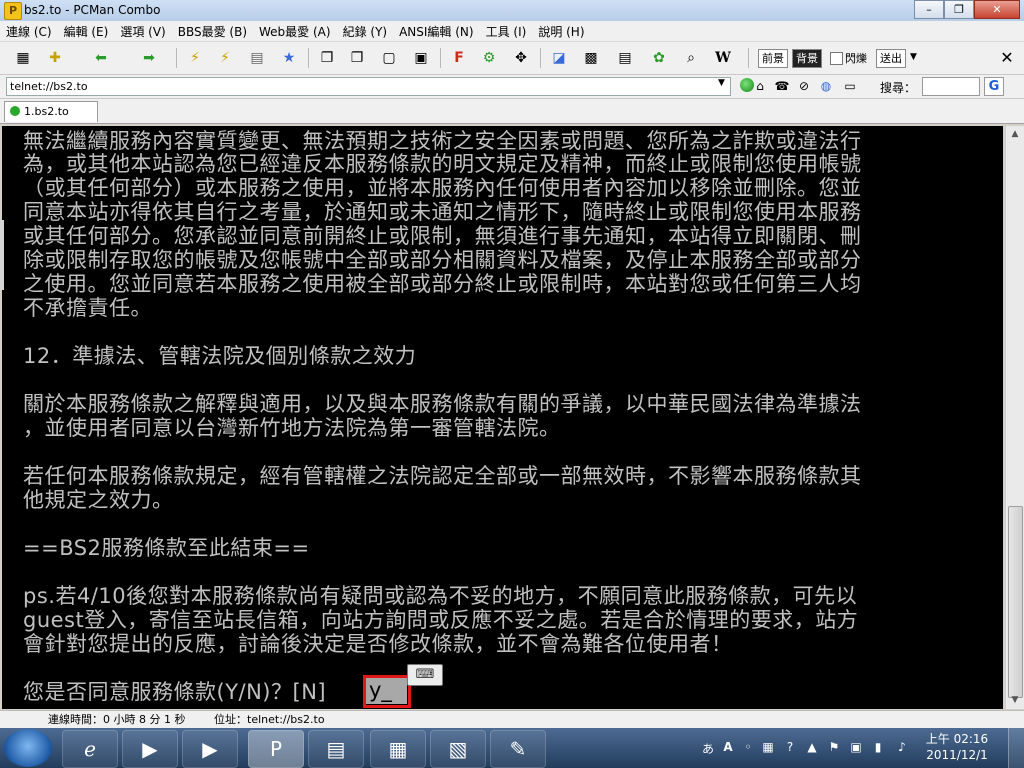 This screenshot has width=1024, height=768. What do you see at coordinates (1007, 58) in the screenshot?
I see `close-tab-icon: ✕` at bounding box center [1007, 58].